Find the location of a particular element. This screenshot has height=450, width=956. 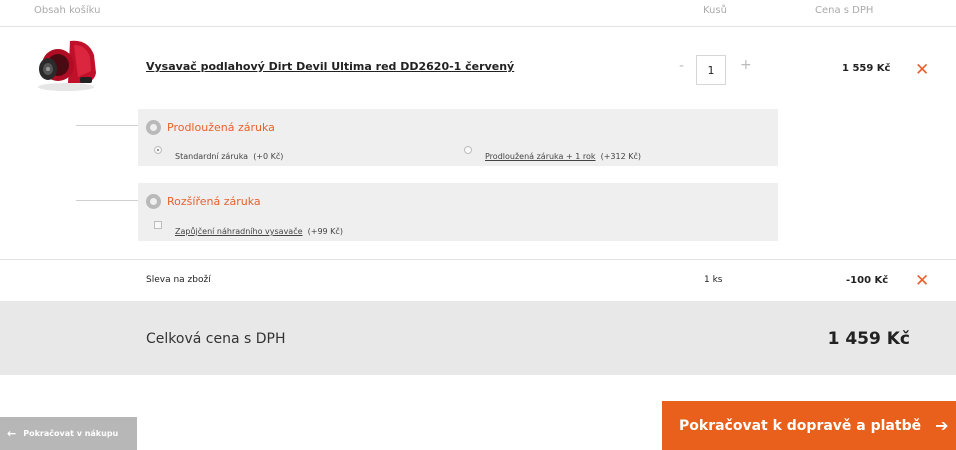

continue-to-shipping-label: Pokračovat k dopravě a platbě is located at coordinates (800, 425).